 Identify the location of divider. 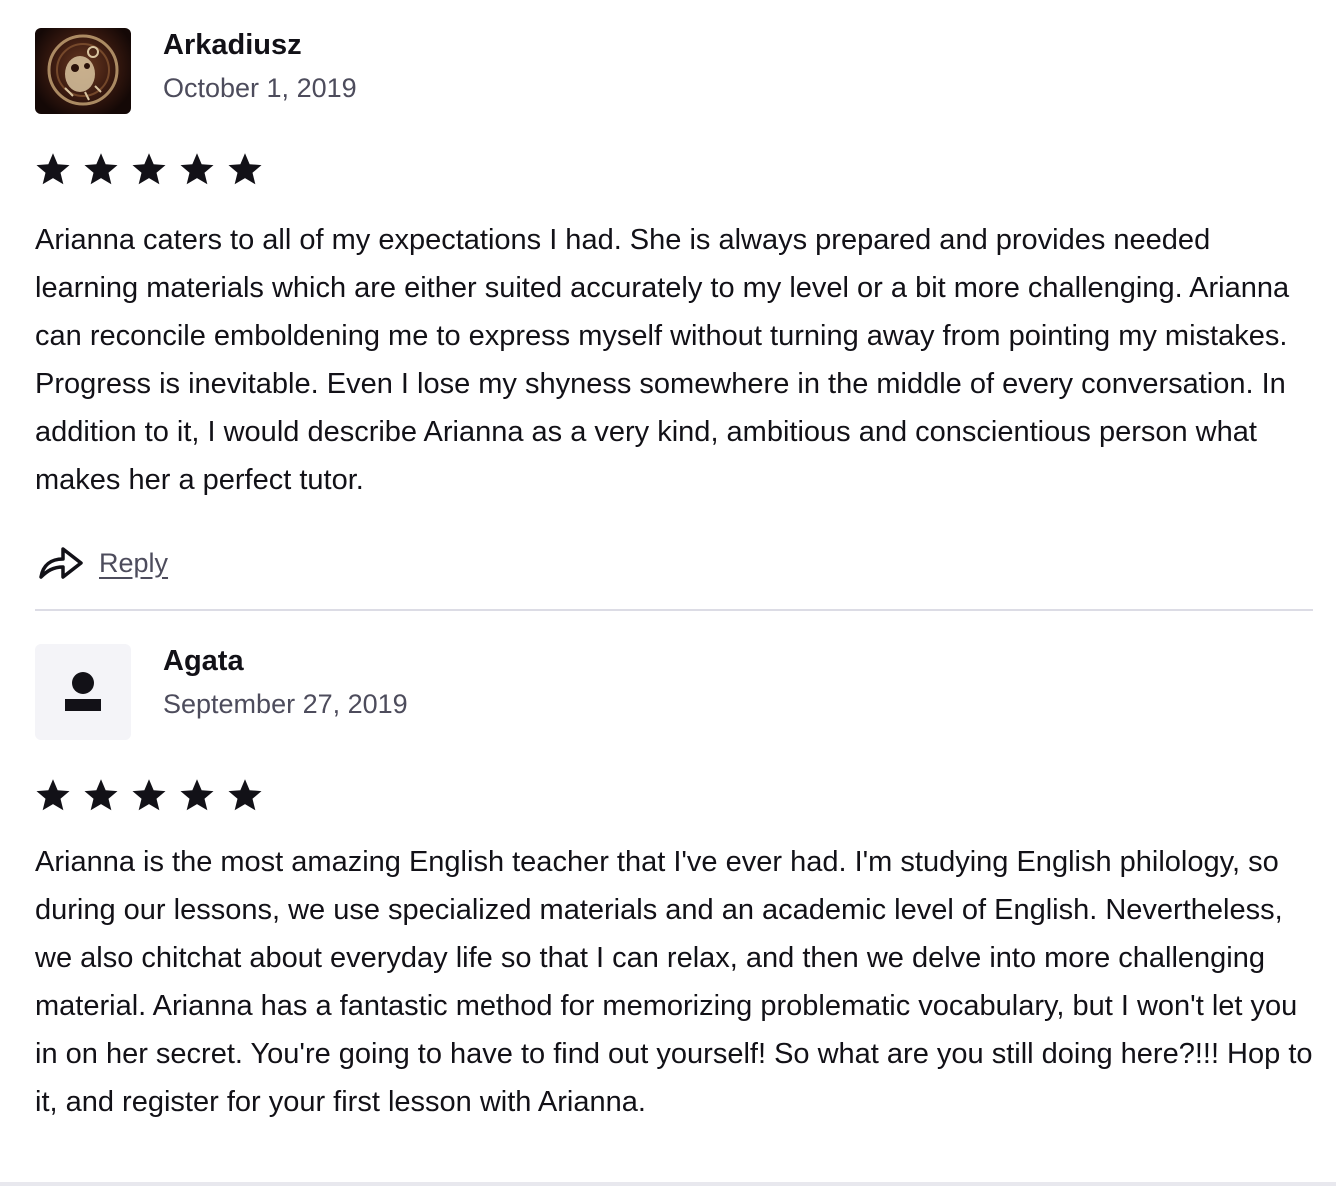
(674, 610).